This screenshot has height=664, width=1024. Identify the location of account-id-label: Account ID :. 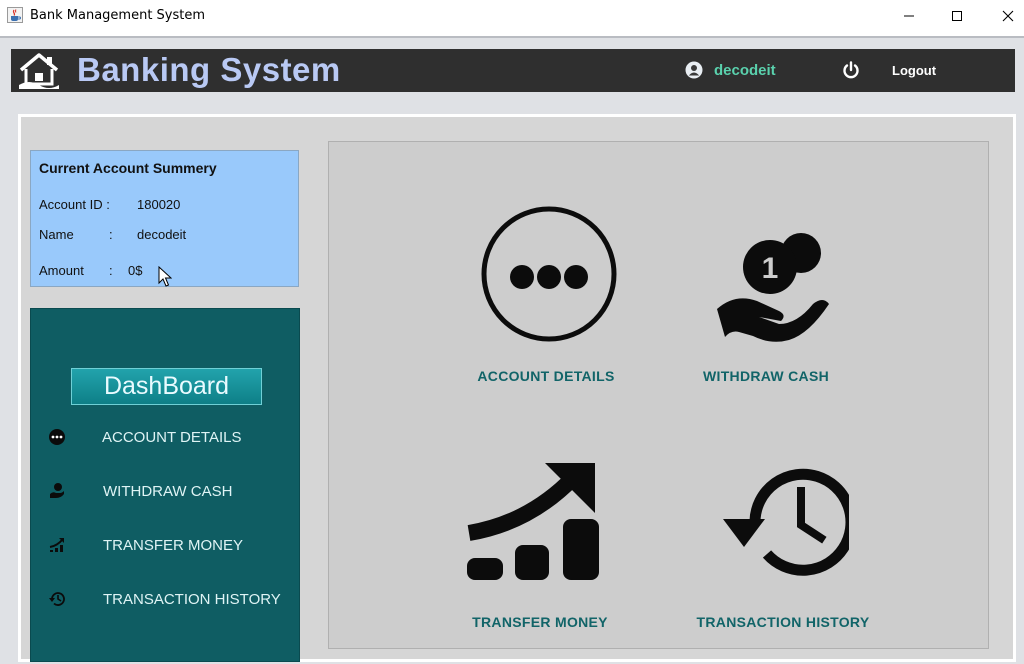
(74, 204).